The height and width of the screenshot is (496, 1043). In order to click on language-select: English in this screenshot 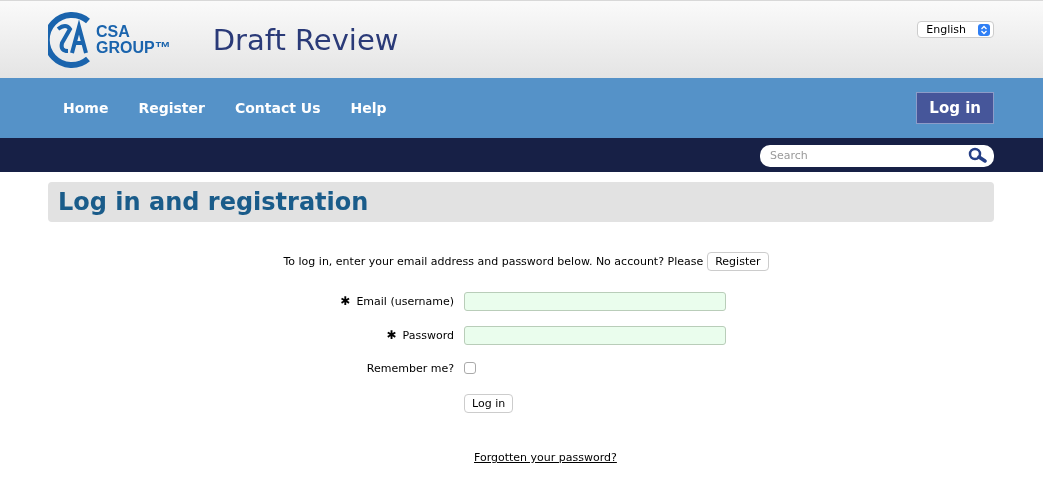, I will do `click(955, 29)`.